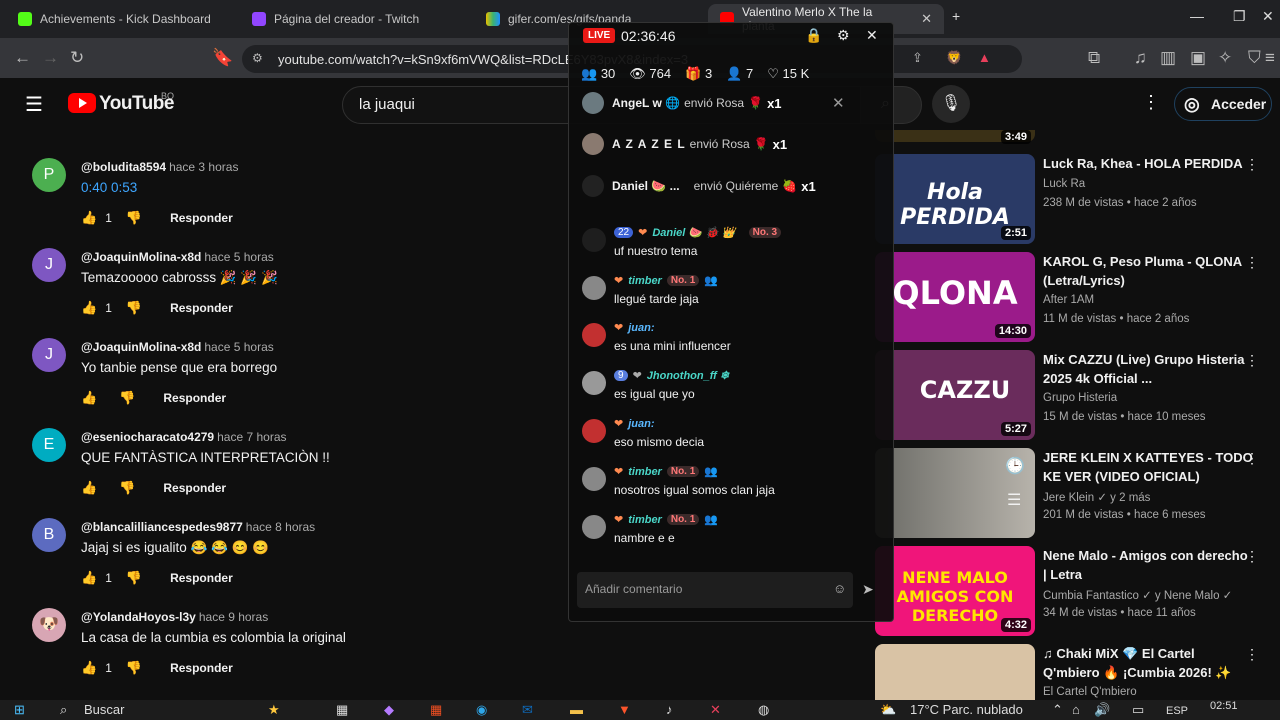 The width and height of the screenshot is (1280, 720). What do you see at coordinates (955, 395) in the screenshot?
I see `video-thumbnail: CAZZU 5:27` at bounding box center [955, 395].